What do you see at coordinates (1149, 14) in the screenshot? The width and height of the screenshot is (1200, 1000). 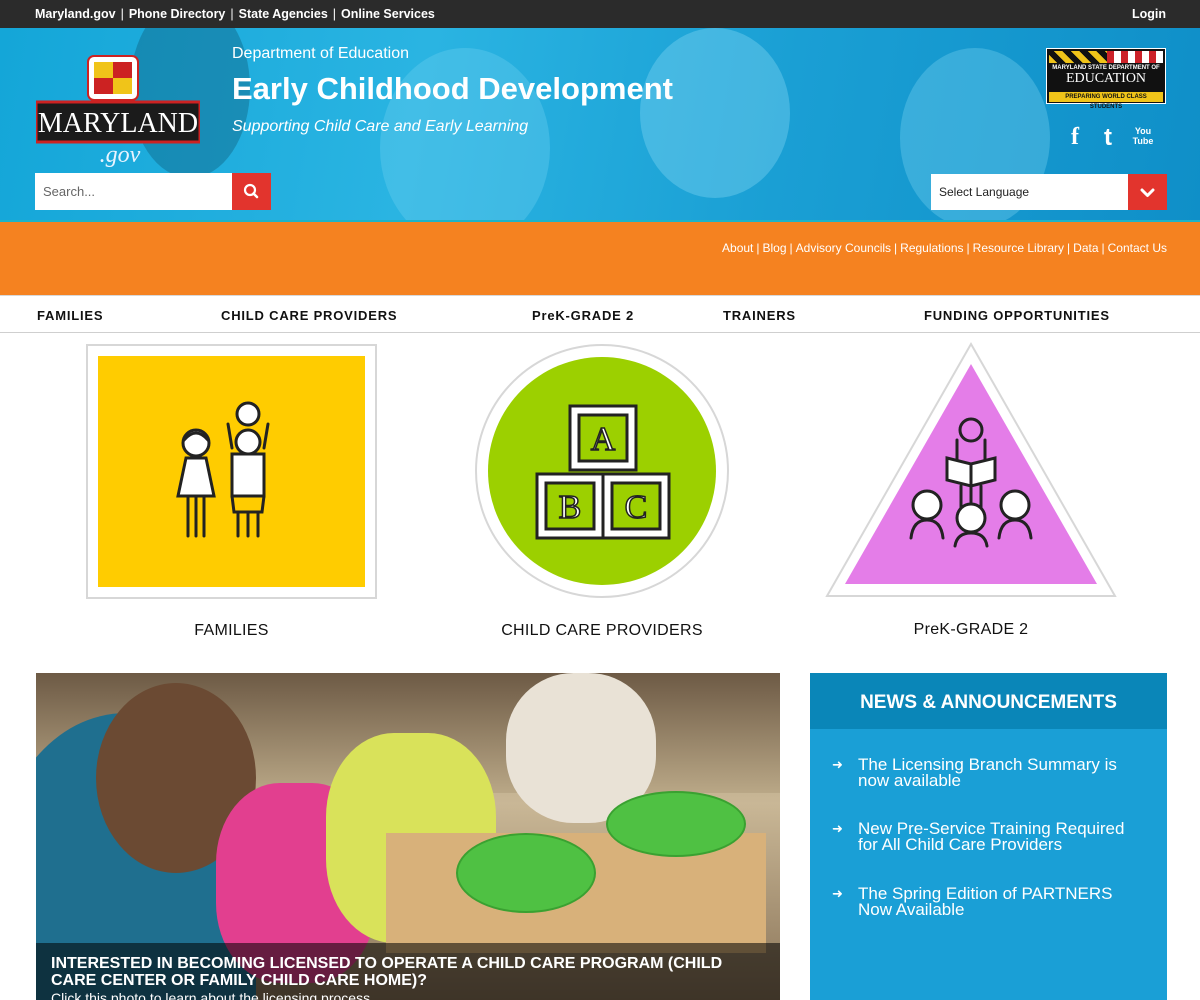 I see `login-link: Login` at bounding box center [1149, 14].